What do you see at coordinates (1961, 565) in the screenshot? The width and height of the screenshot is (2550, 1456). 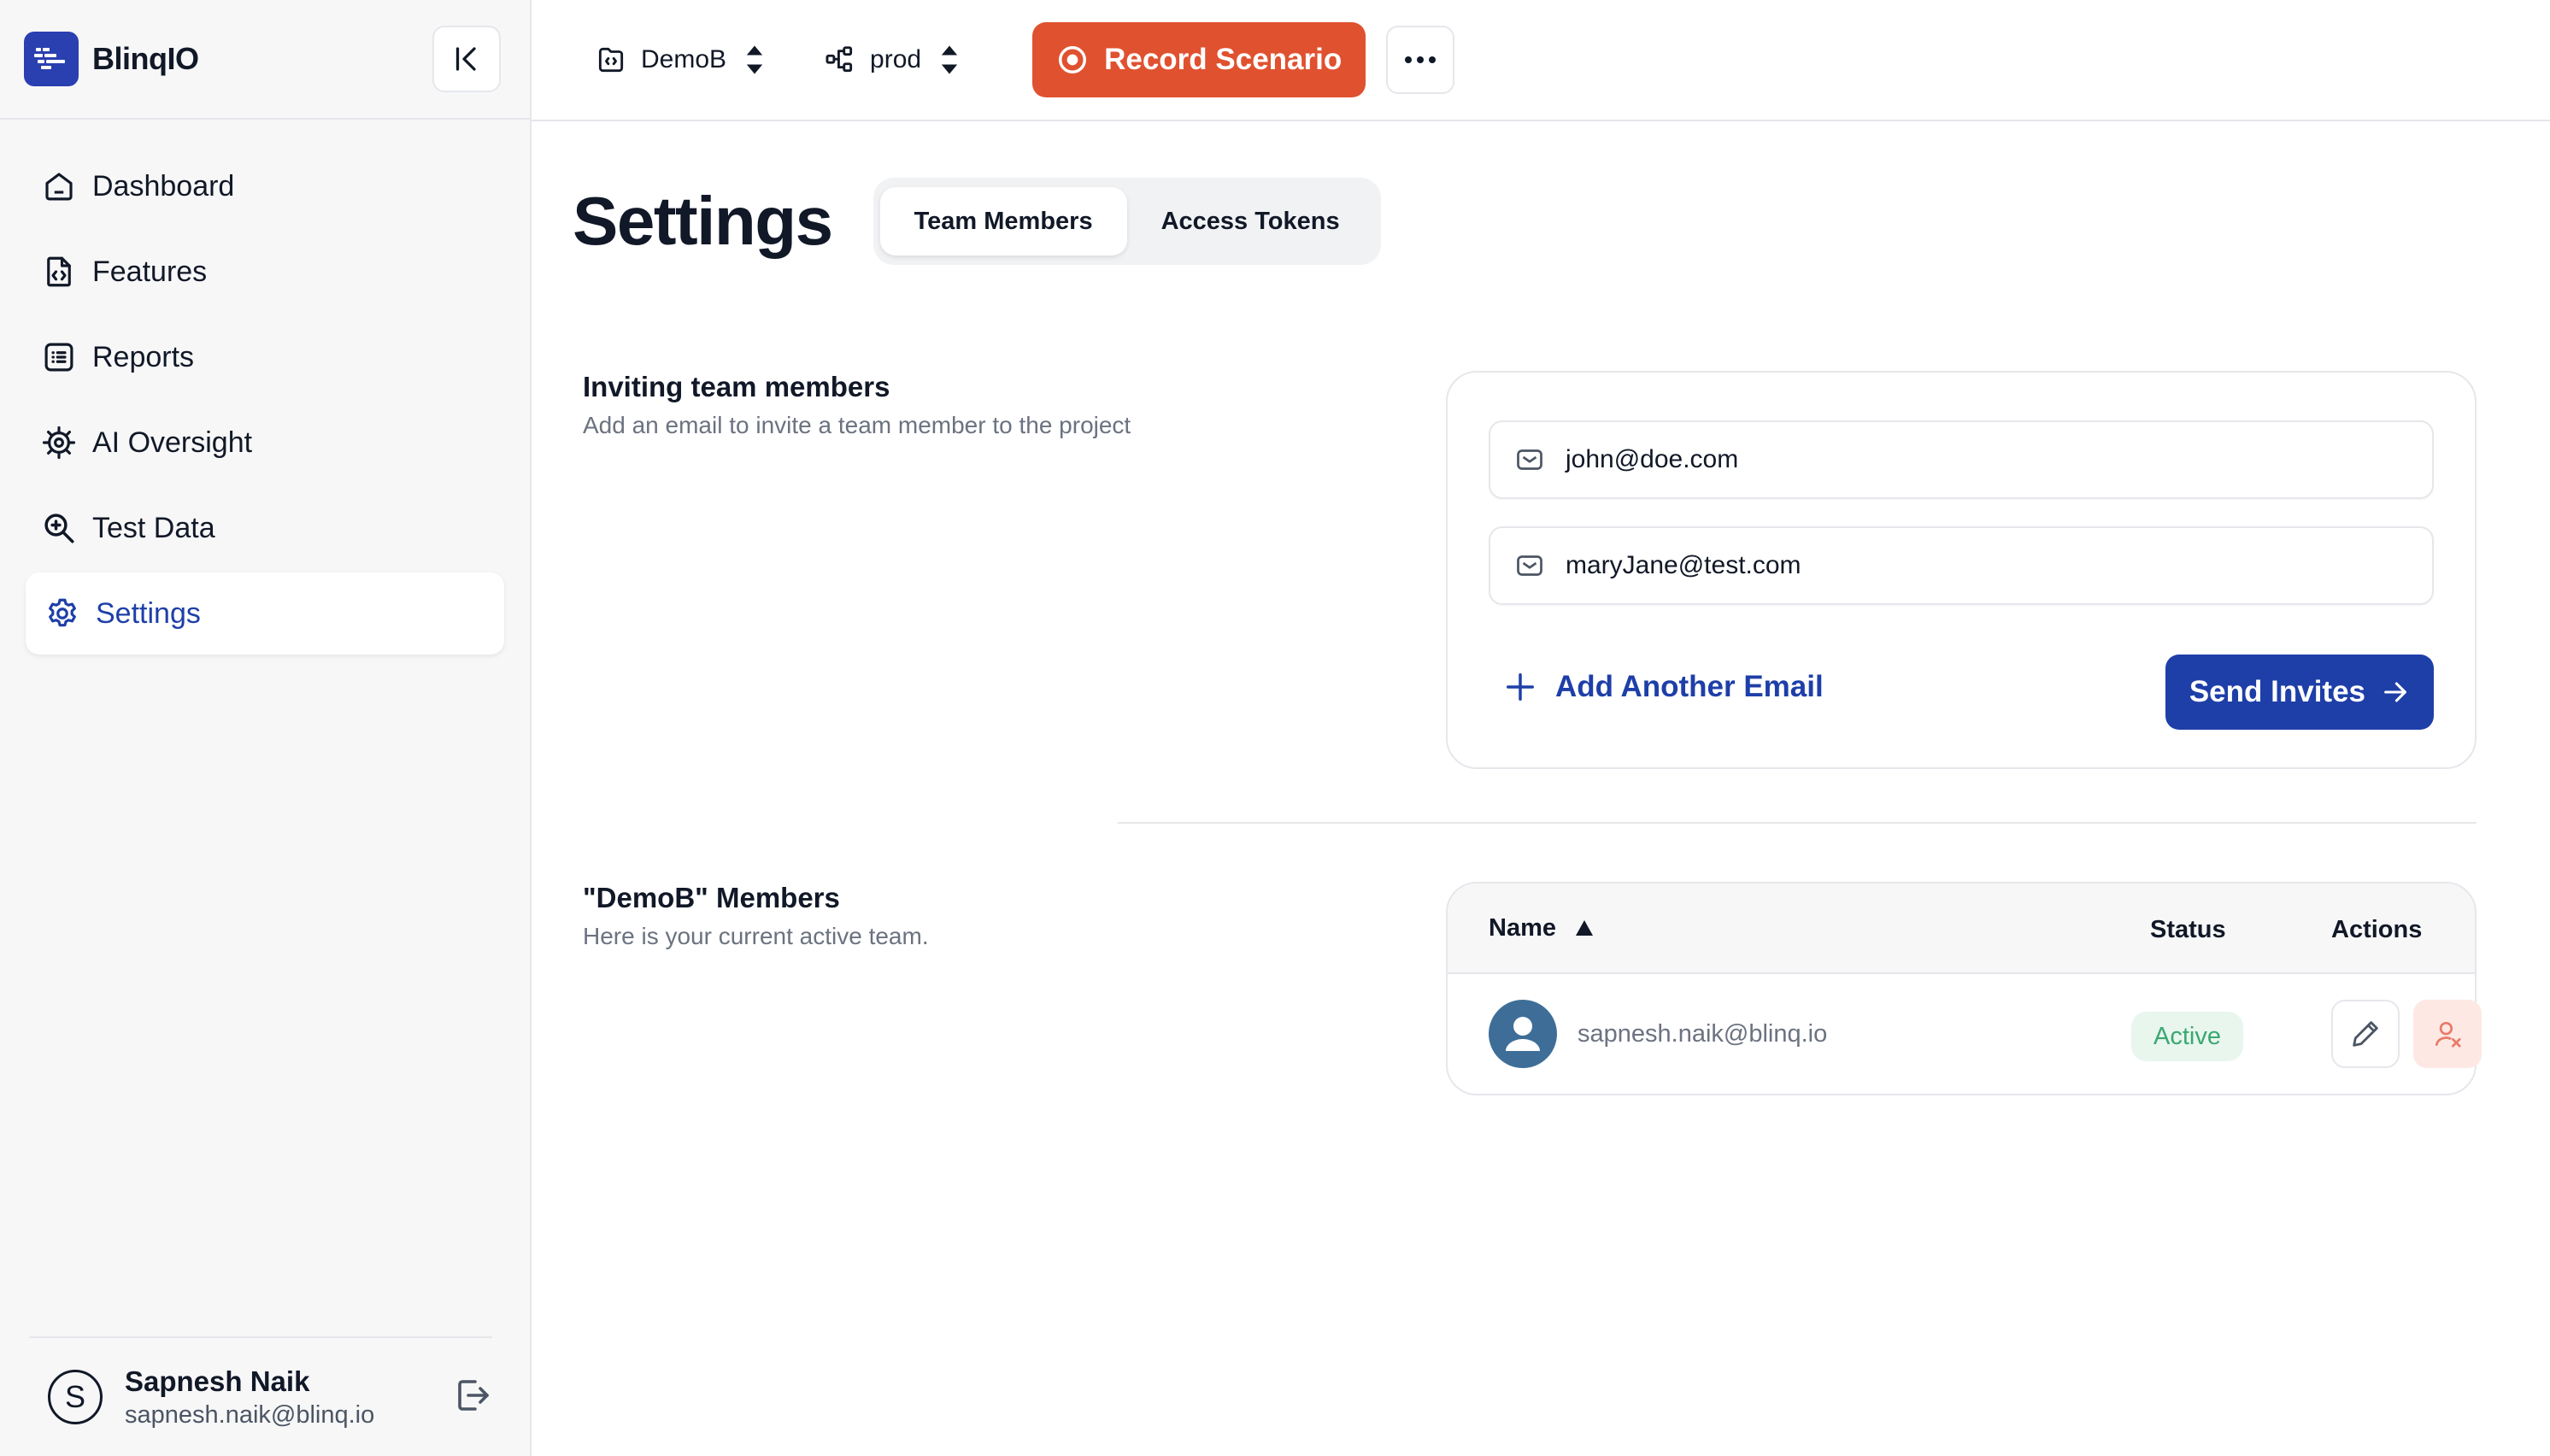 I see `email-field: maryJane@test.com` at bounding box center [1961, 565].